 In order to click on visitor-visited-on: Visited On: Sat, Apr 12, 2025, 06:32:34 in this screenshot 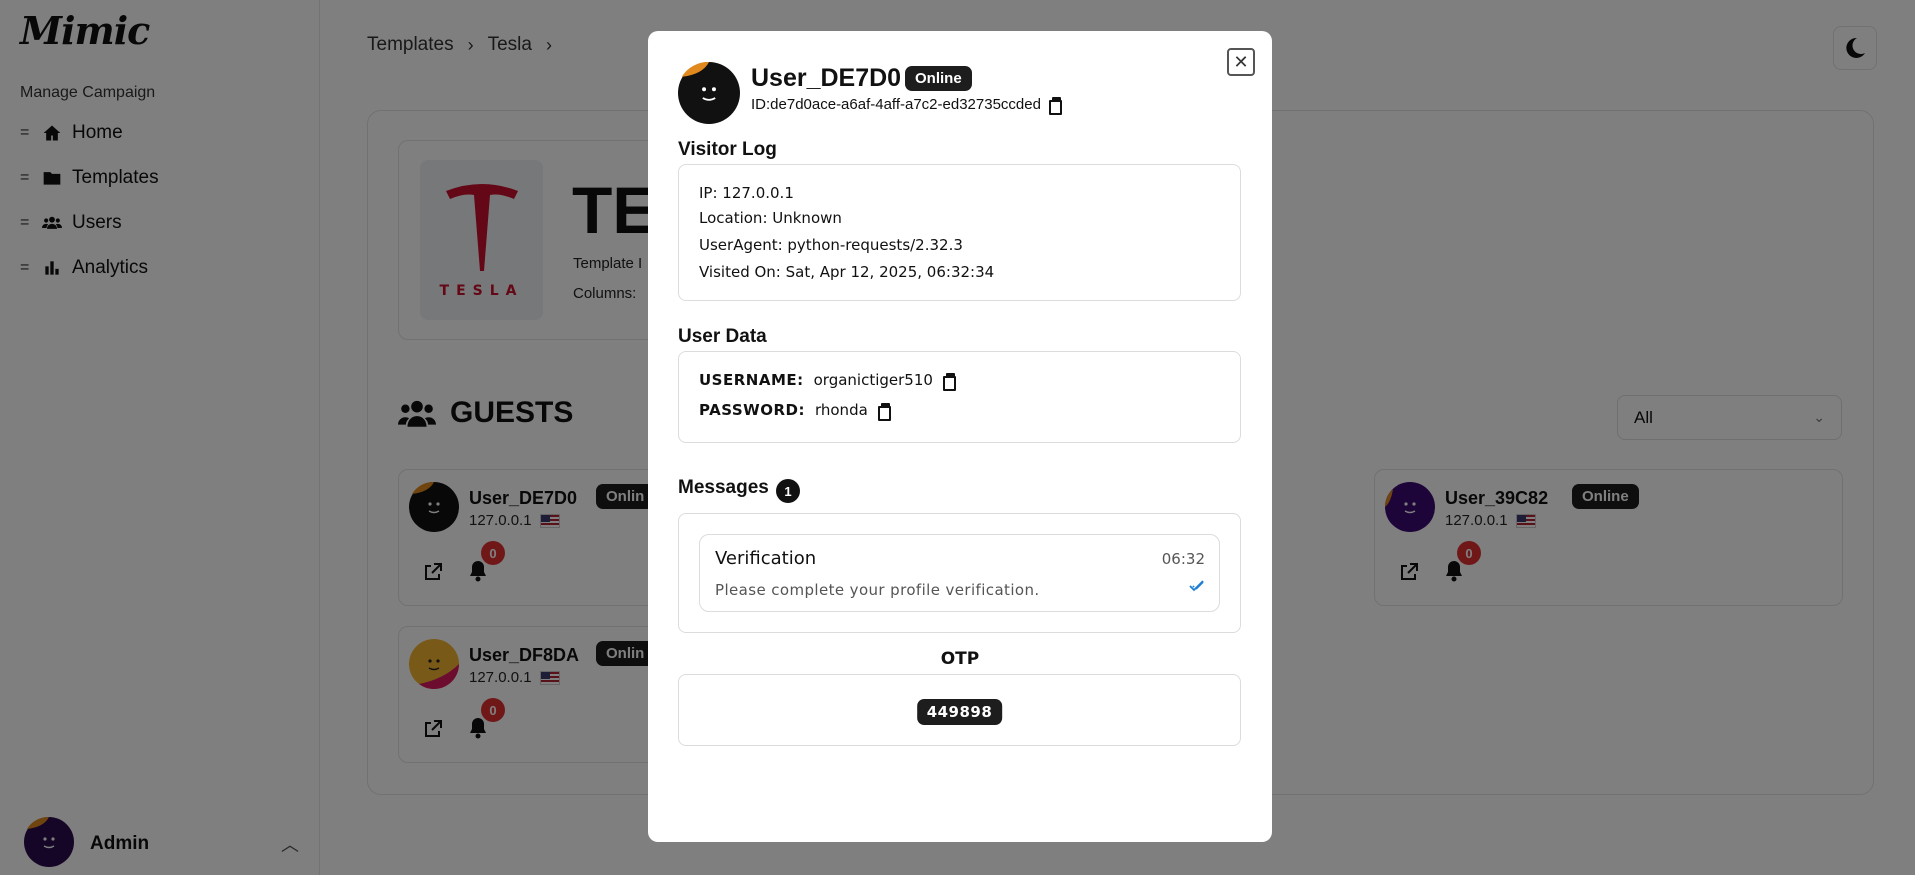, I will do `click(847, 272)`.